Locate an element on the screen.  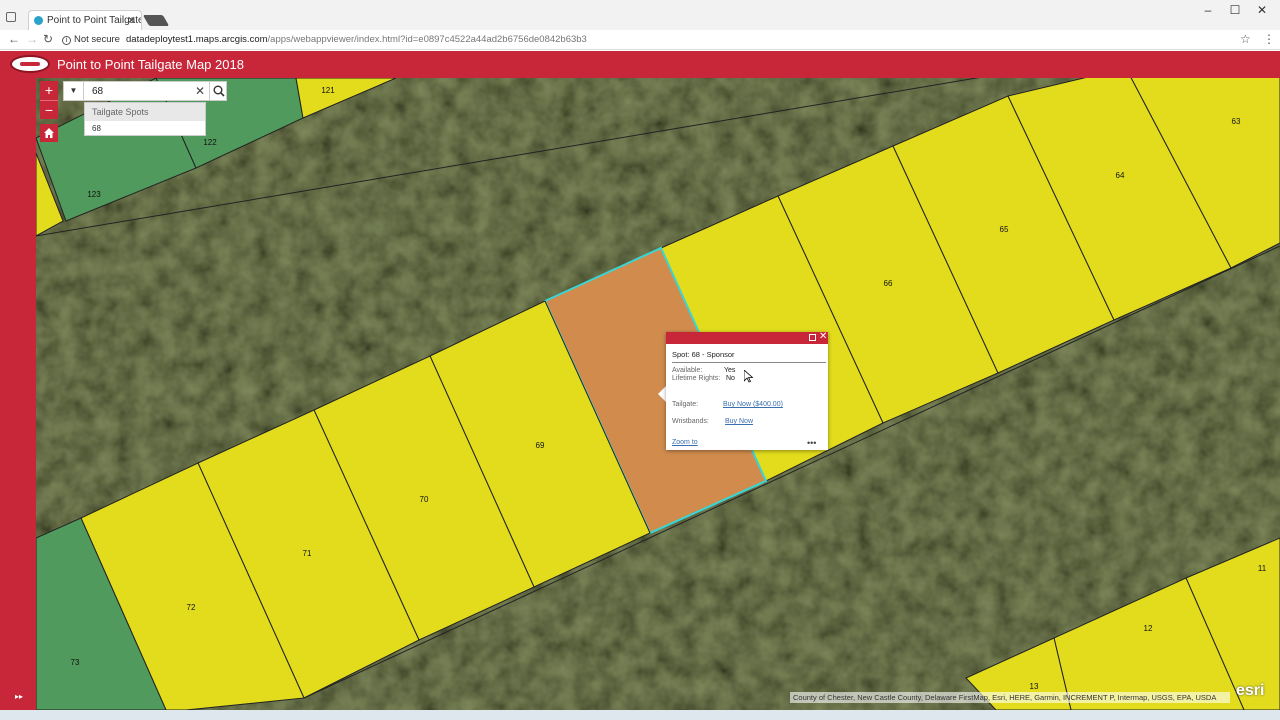
security-indicator: i Not secure is located at coordinates (91, 39).